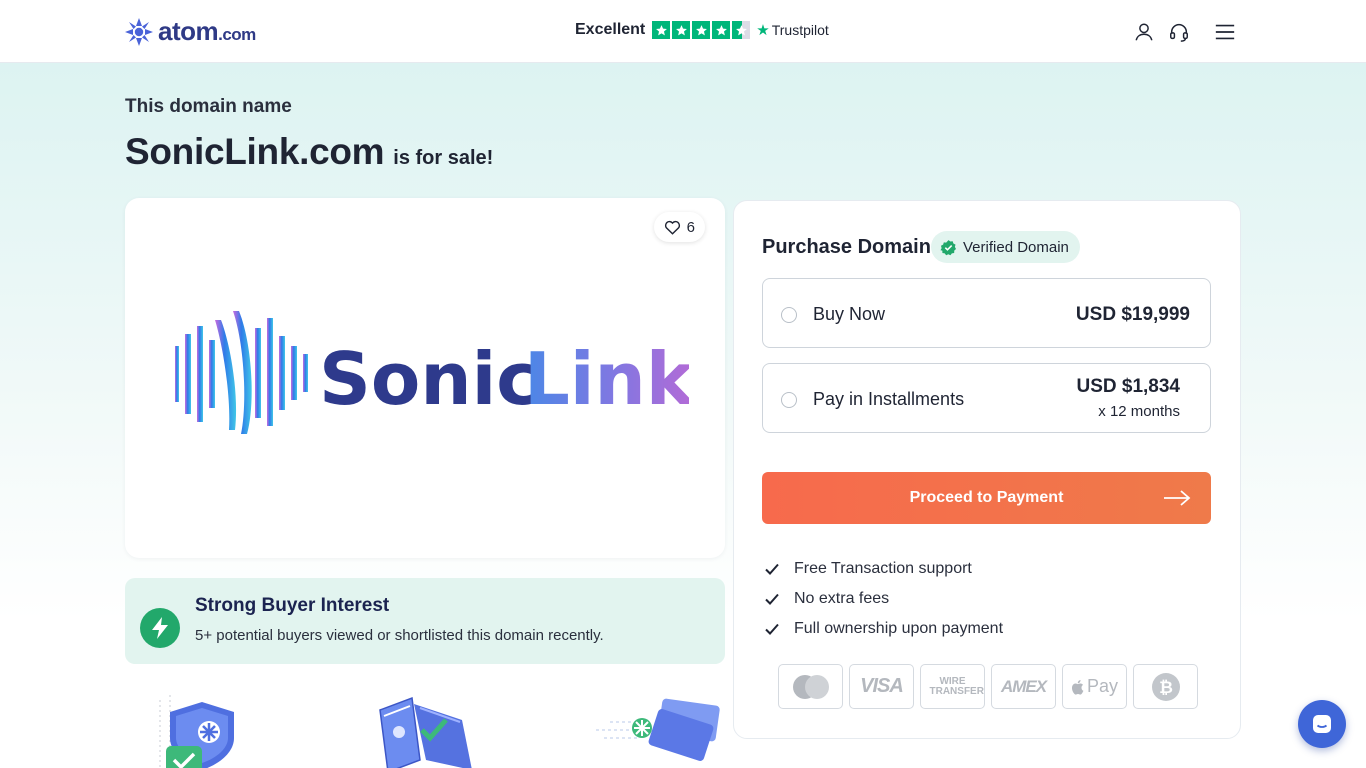  Describe the element at coordinates (207, 31) in the screenshot. I see `logo-wordmark: atom.com` at that location.